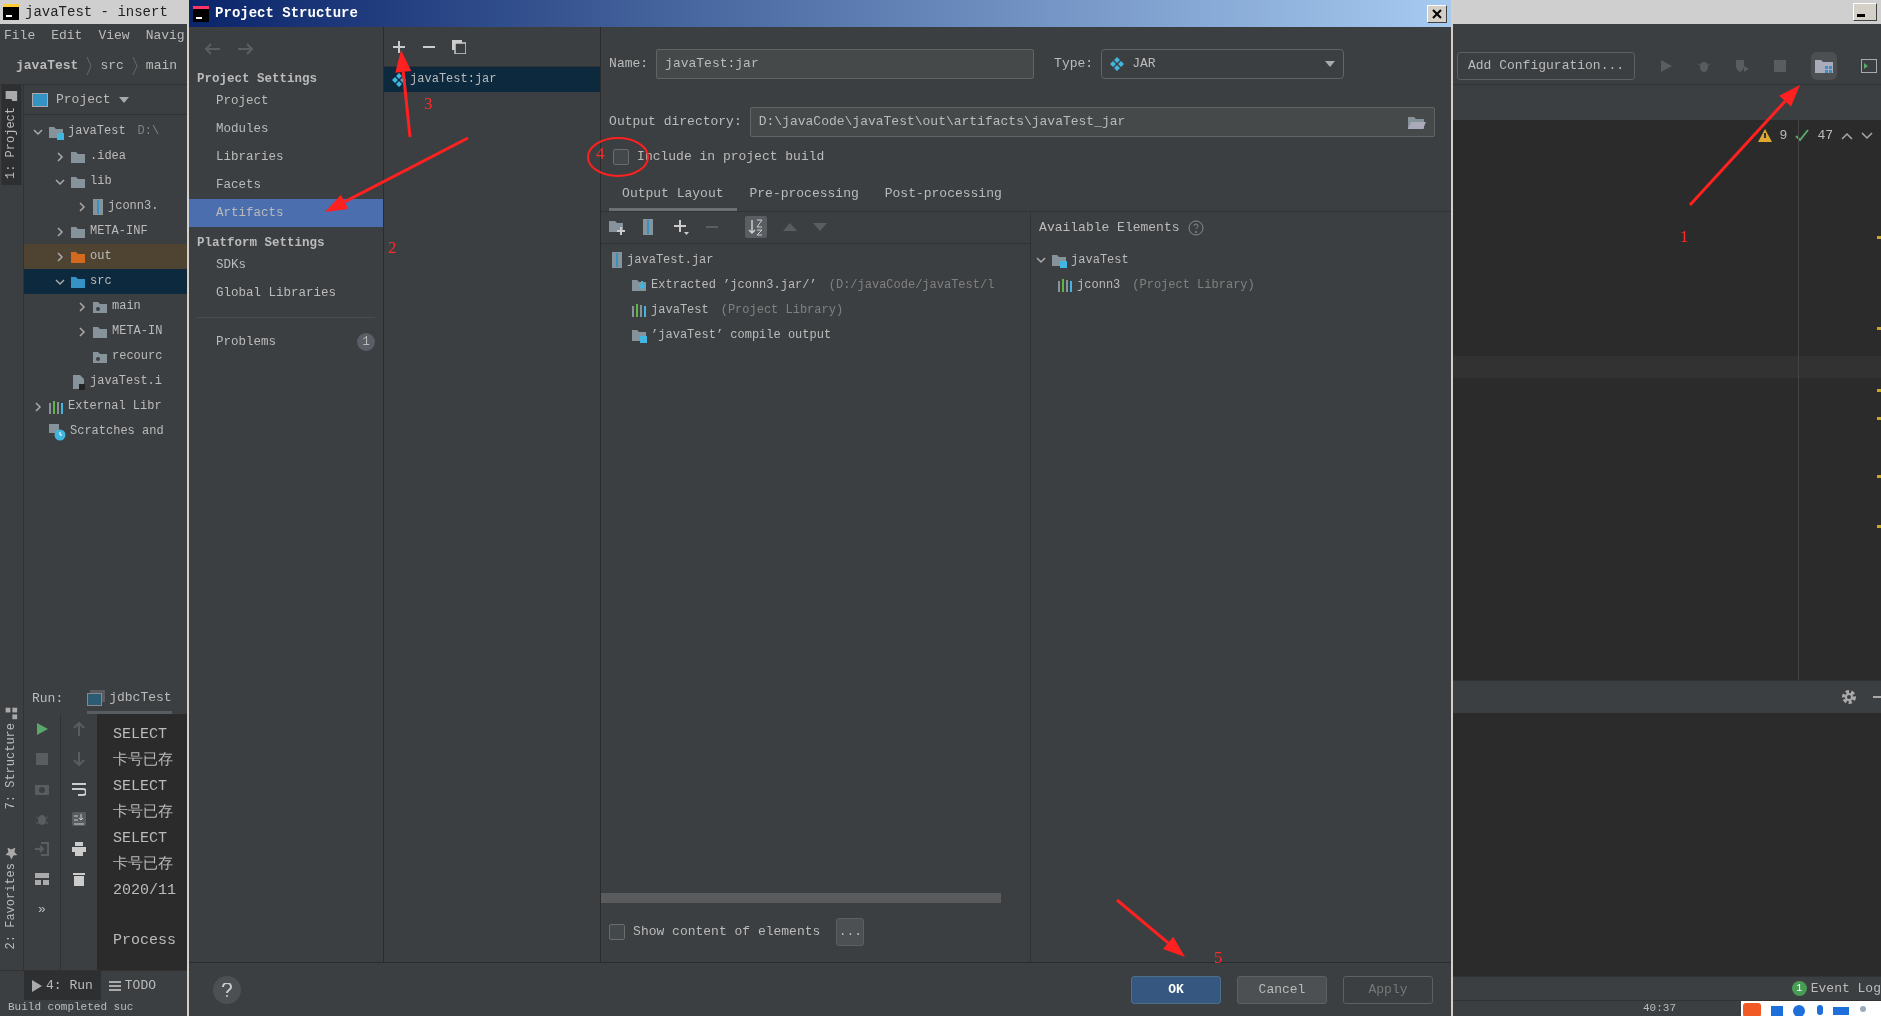 This screenshot has width=1881, height=1016. What do you see at coordinates (1847, 135) in the screenshot?
I see `chevron-up-icon` at bounding box center [1847, 135].